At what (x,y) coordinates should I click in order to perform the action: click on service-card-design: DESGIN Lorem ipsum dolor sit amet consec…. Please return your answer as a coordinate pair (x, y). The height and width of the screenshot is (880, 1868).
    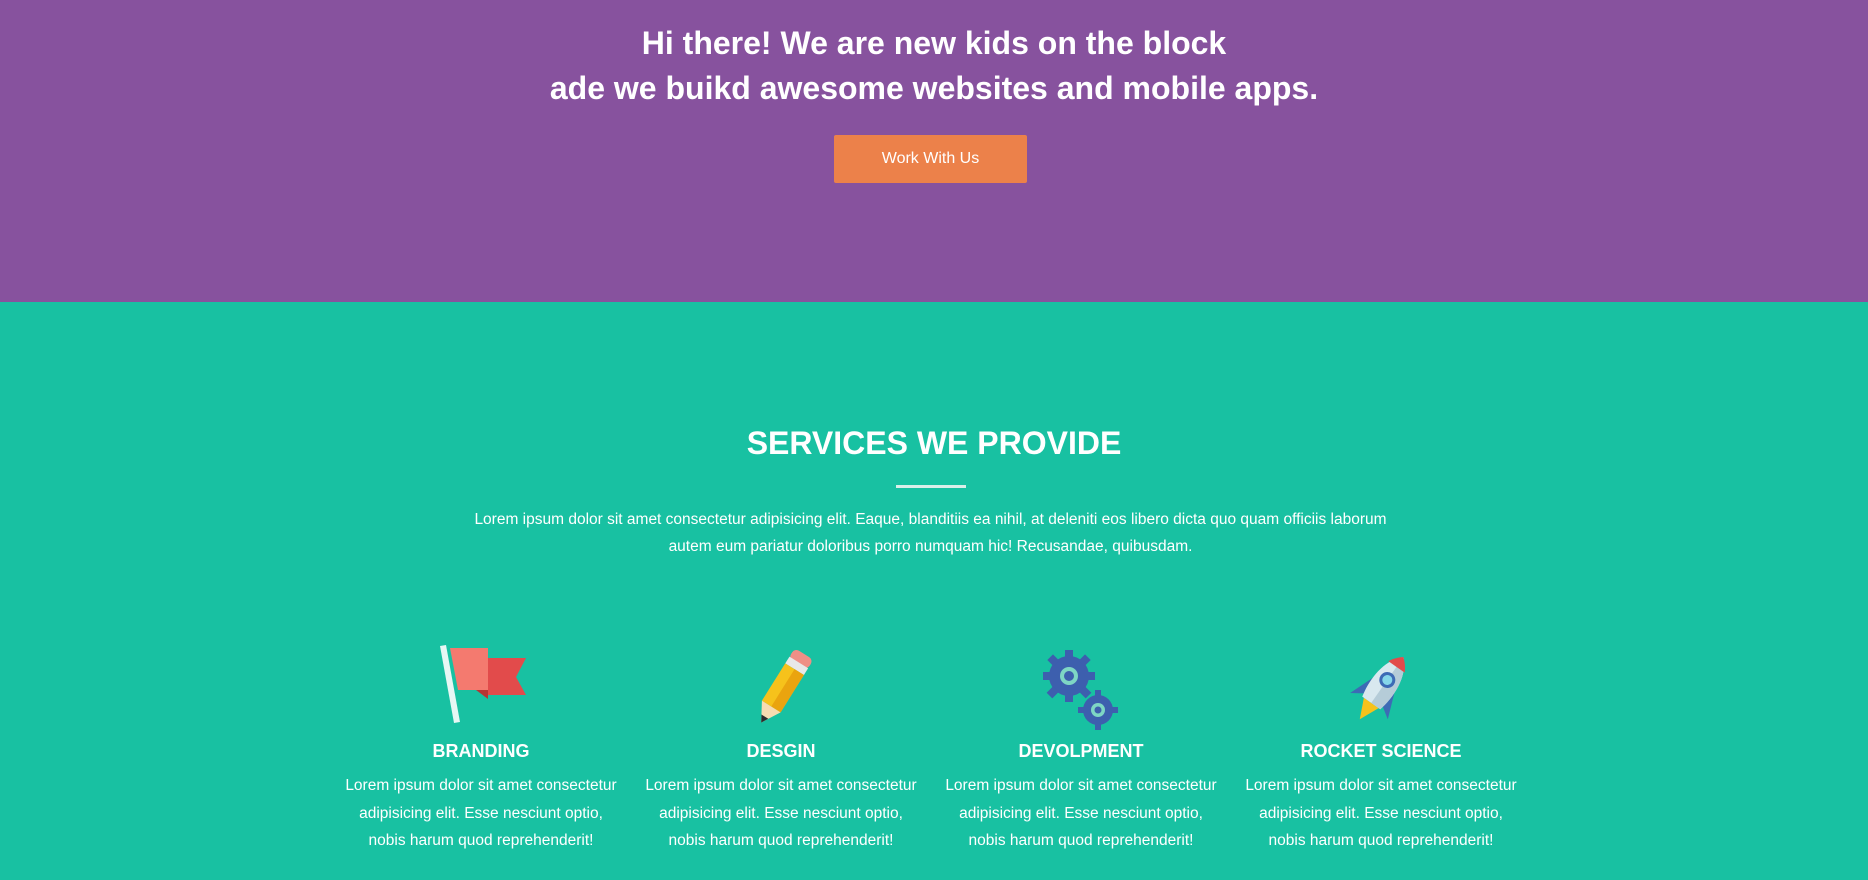
    Looking at the image, I should click on (781, 749).